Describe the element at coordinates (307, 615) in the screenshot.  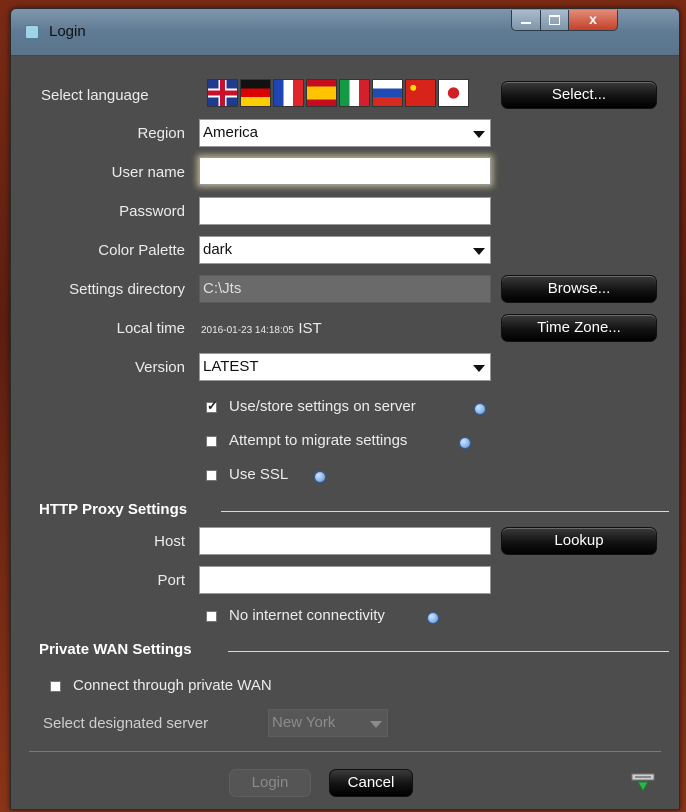
I see `no-internet-label: No internet connectivity` at that location.